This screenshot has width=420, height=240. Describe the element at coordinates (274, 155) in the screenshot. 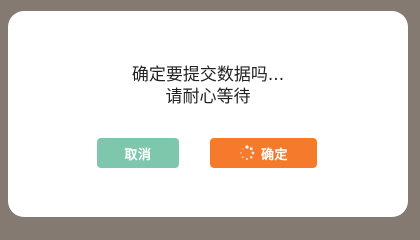

I see `confirm-button-label: 确定` at that location.